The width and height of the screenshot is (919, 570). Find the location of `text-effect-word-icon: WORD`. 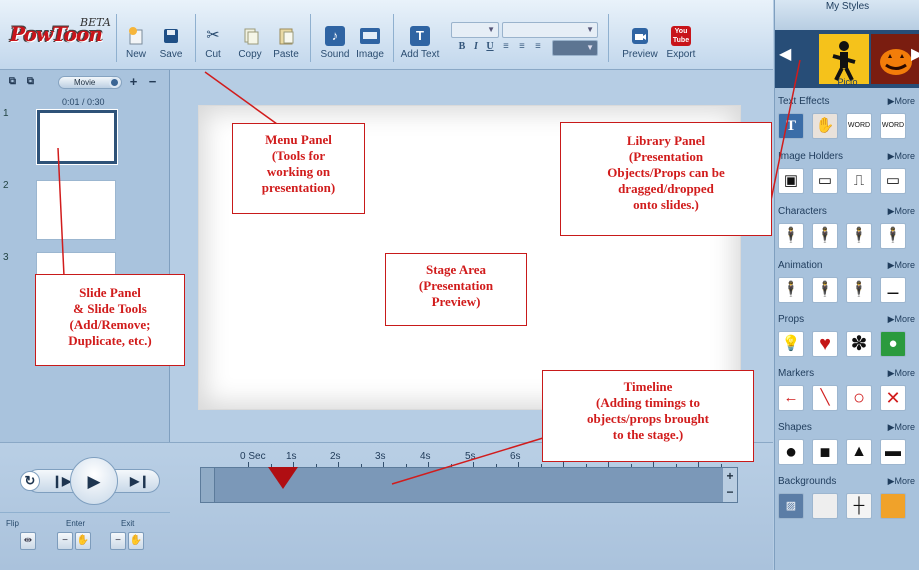

text-effect-word-icon: WORD is located at coordinates (859, 126).